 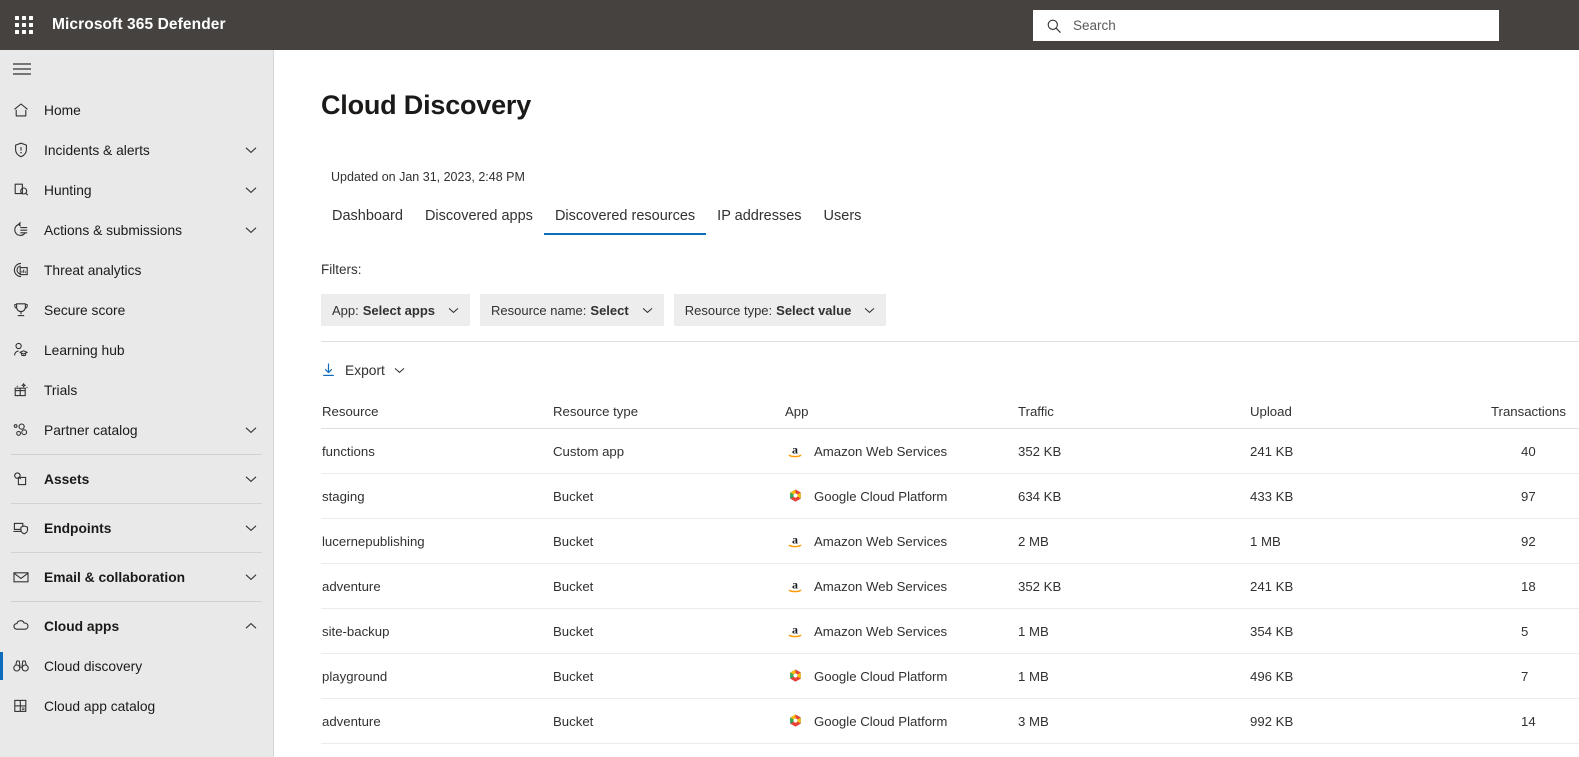 What do you see at coordinates (26, 190) in the screenshot?
I see `hunting-icon` at bounding box center [26, 190].